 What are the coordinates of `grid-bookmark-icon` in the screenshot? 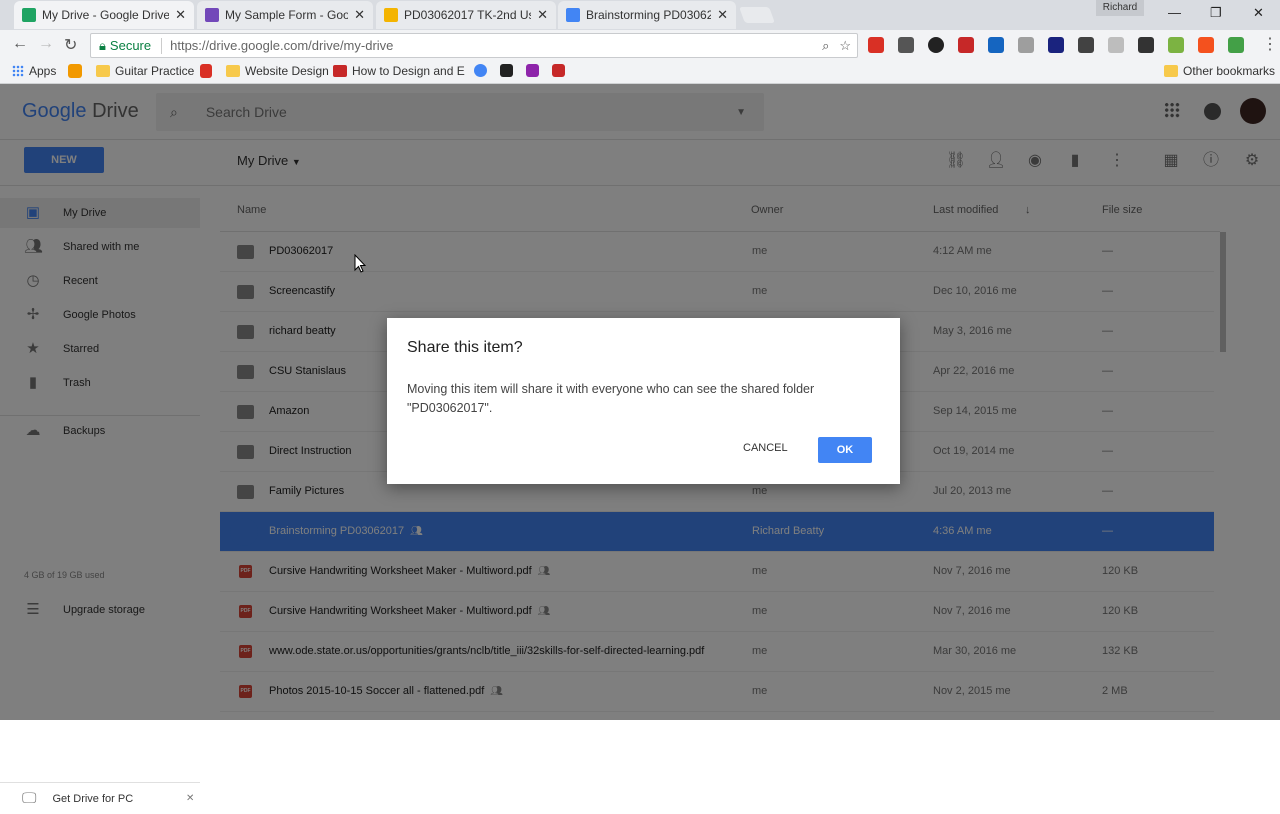 It's located at (532, 70).